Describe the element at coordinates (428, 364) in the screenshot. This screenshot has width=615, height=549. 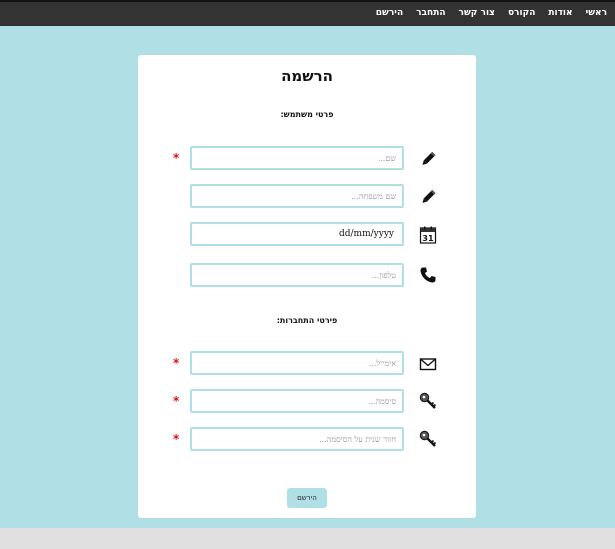
I see `envelope-icon` at that location.